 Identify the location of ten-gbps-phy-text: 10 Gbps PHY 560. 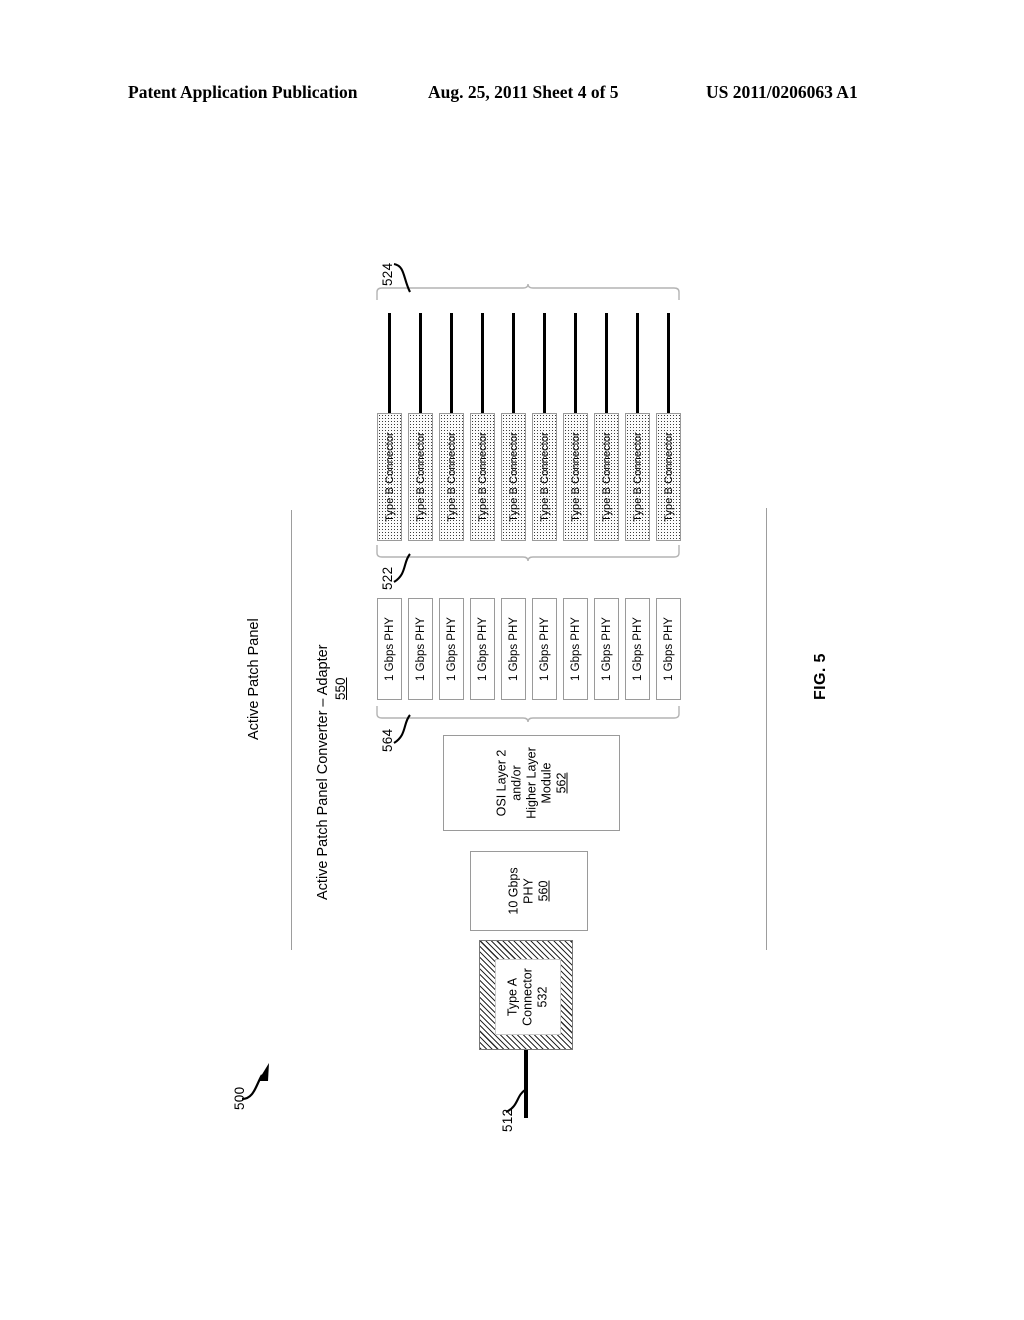
(529, 890).